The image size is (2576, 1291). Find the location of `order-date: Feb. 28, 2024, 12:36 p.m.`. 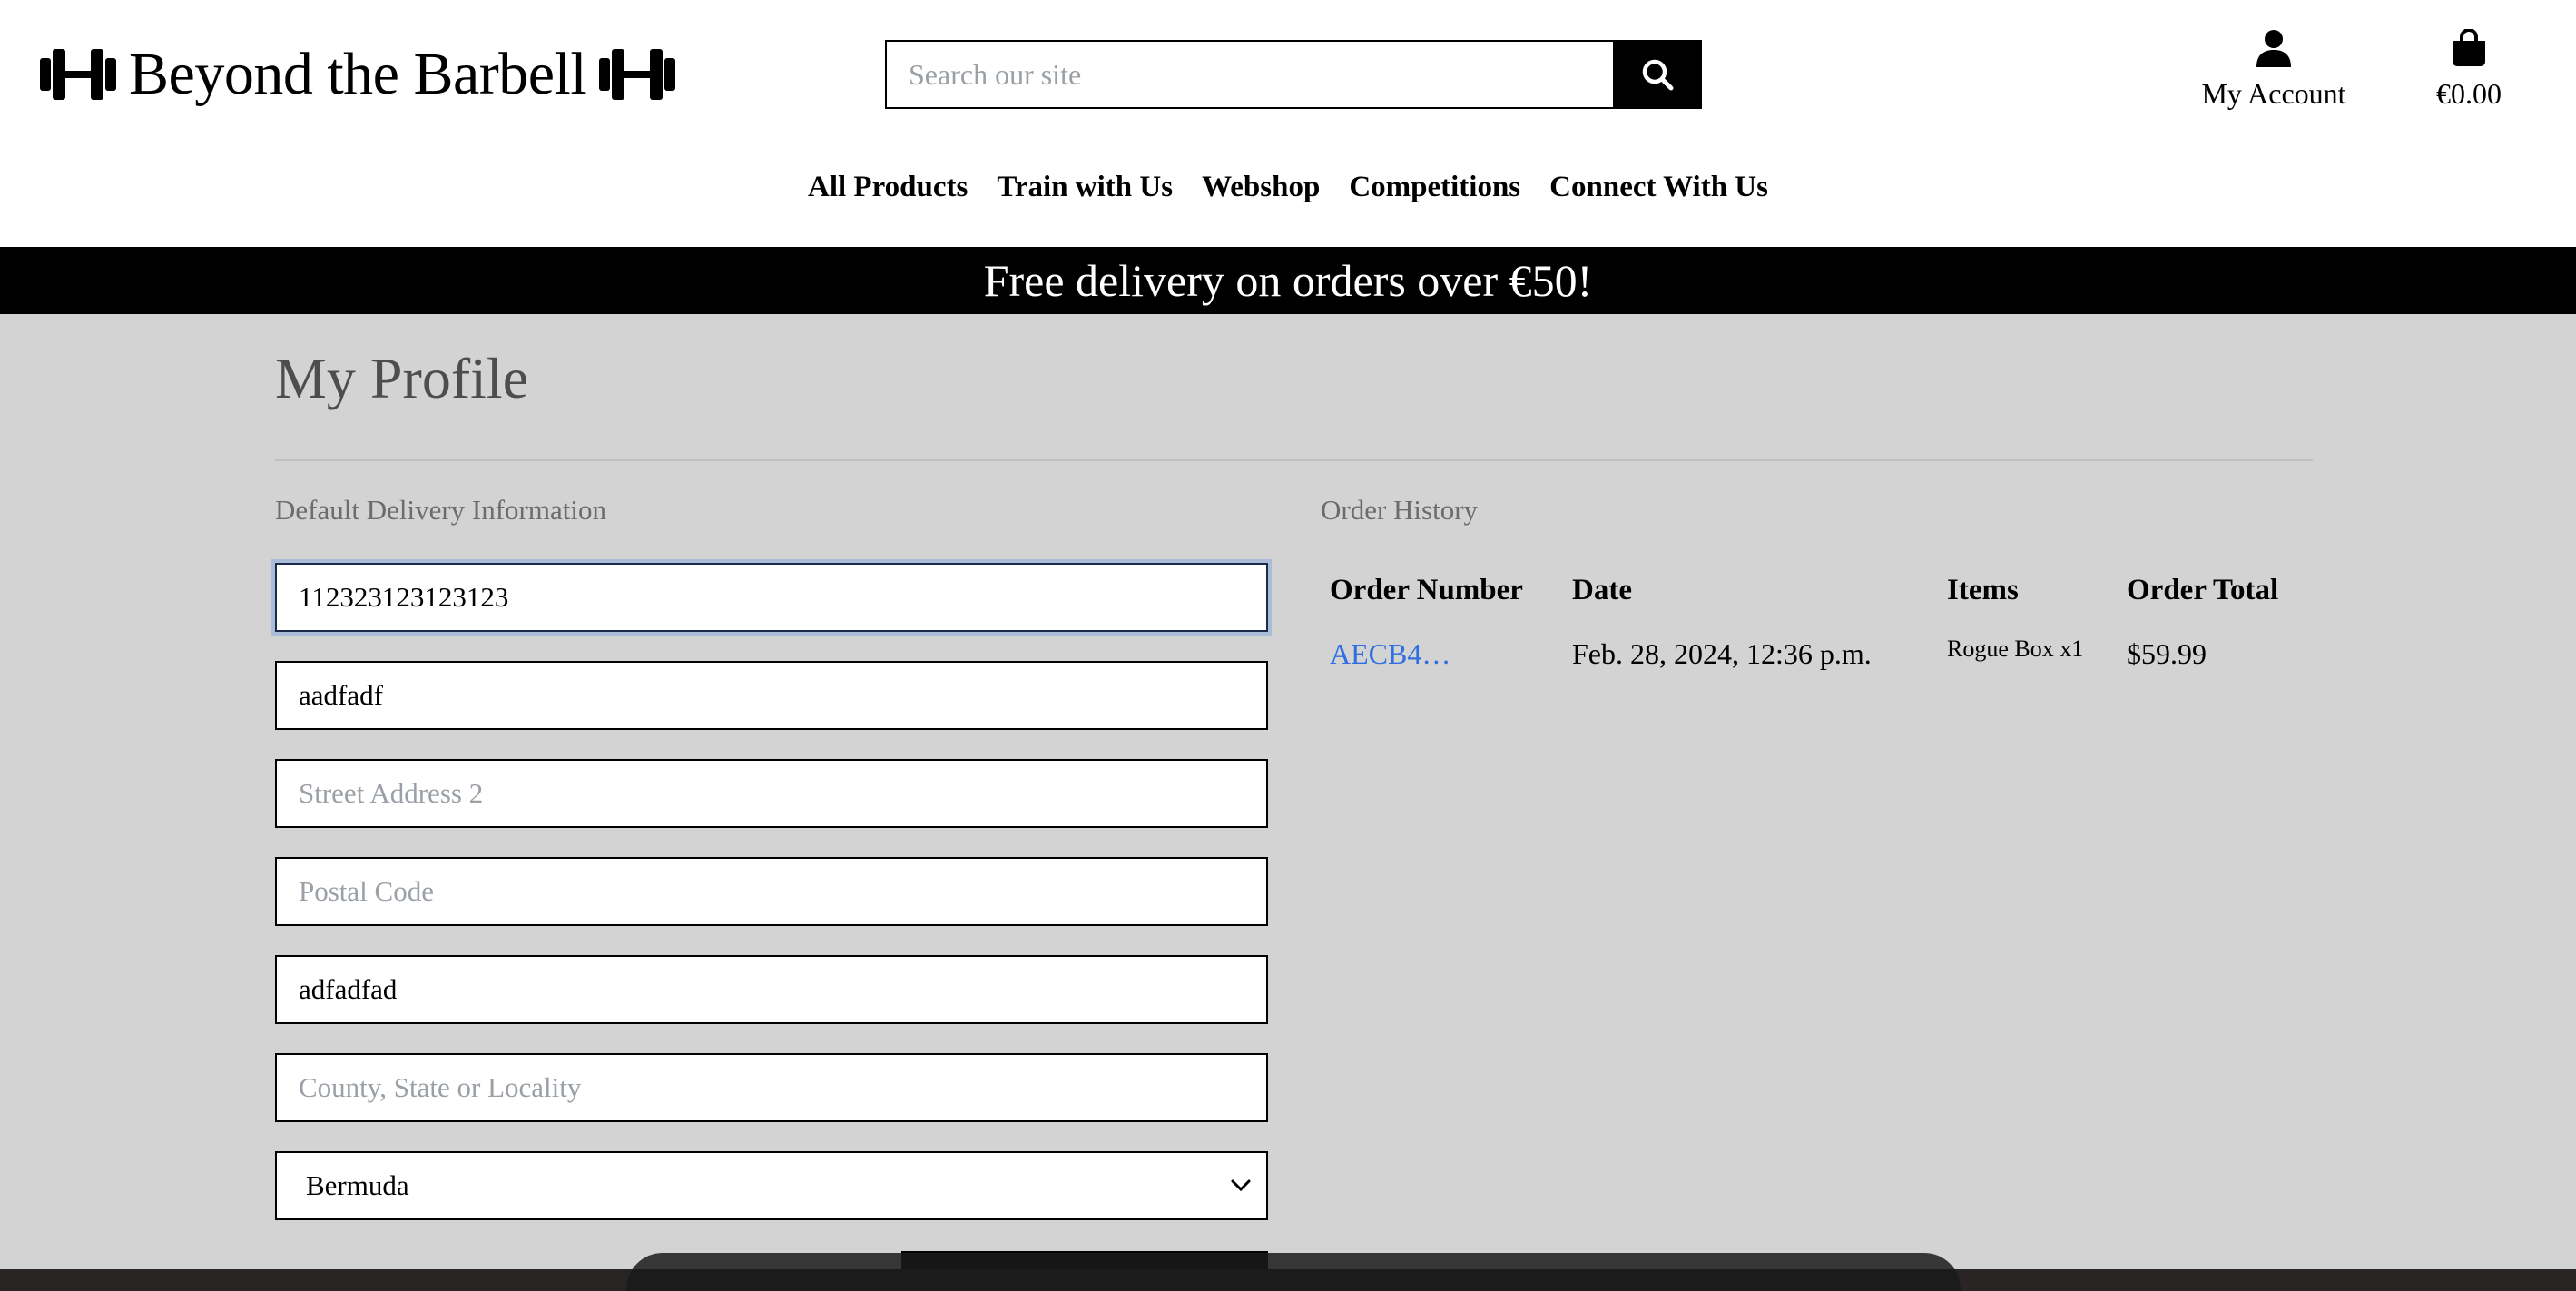

order-date: Feb. 28, 2024, 12:36 p.m. is located at coordinates (1722, 654).